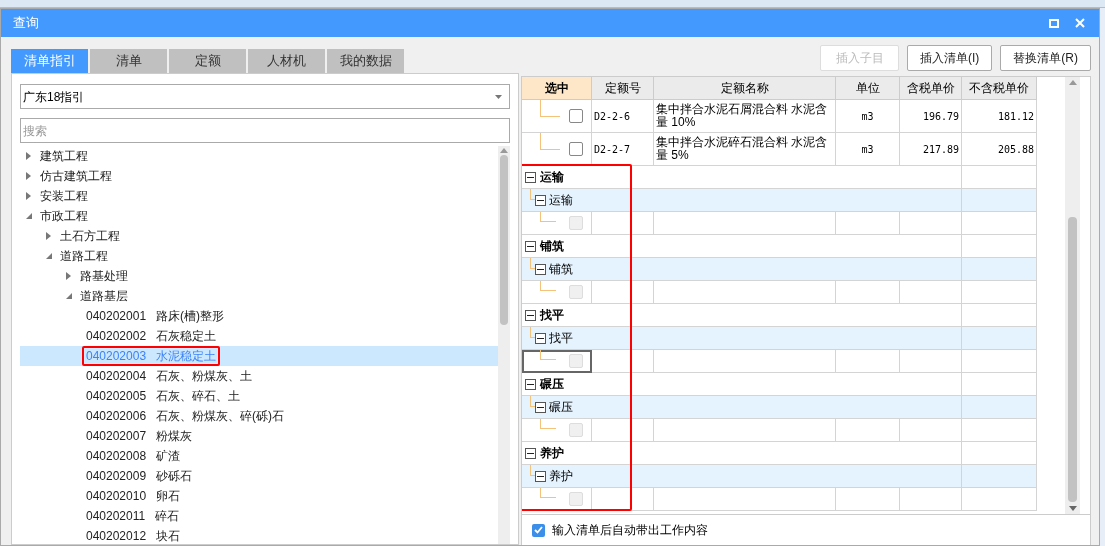 This screenshot has width=1105, height=546. I want to click on item-name: 块石, so click(168, 536).